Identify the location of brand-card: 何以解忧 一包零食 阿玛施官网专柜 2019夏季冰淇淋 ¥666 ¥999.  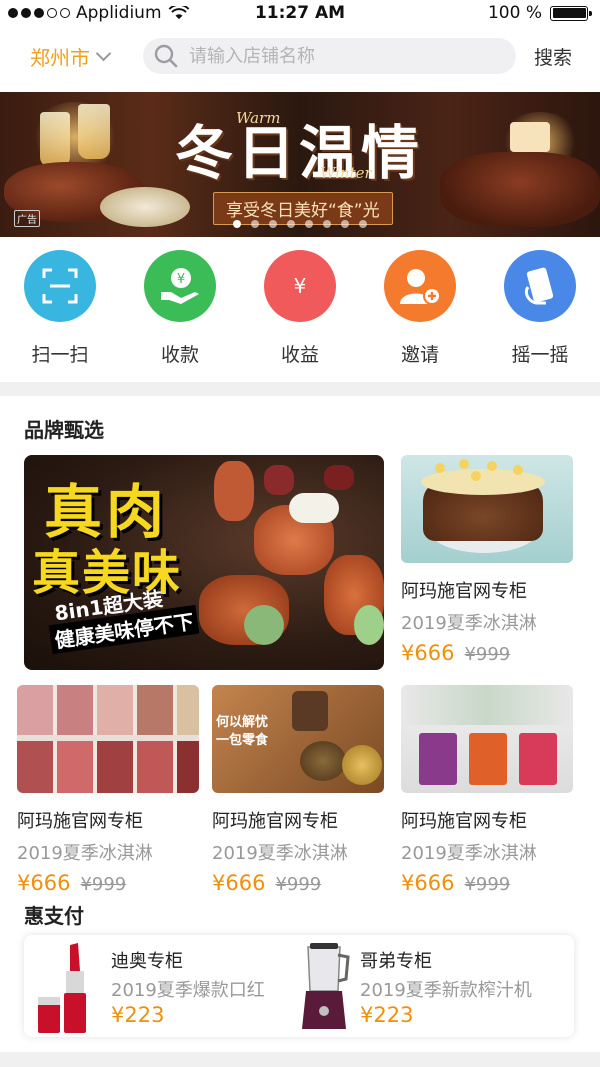
(298, 790).